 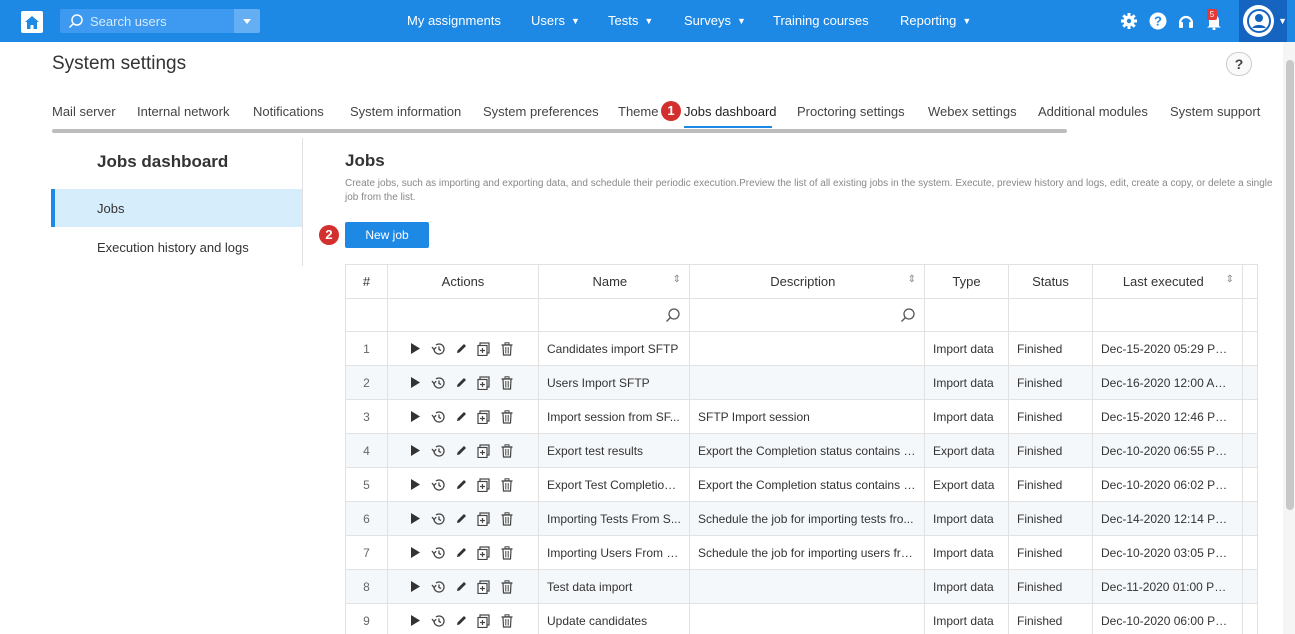 I want to click on tab-system-preferences: System preferences, so click(x=541, y=111).